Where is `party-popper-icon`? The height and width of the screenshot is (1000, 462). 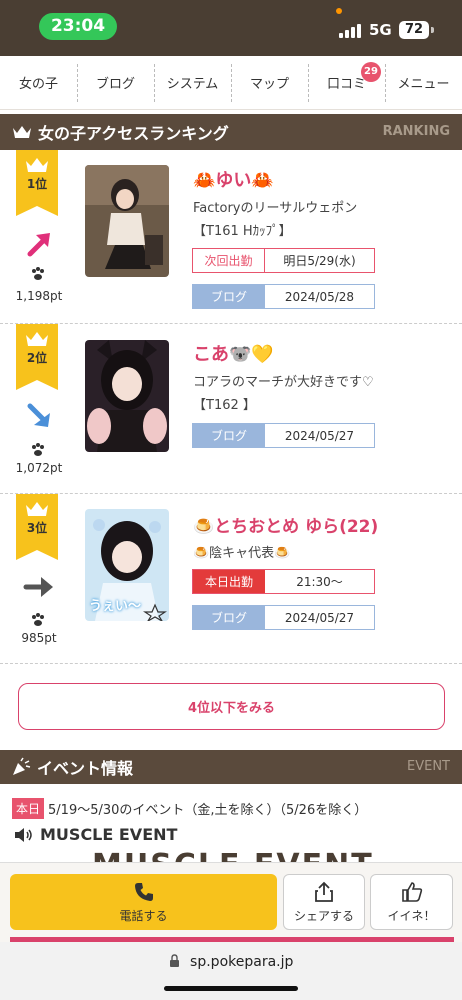
party-popper-icon is located at coordinates (22, 766).